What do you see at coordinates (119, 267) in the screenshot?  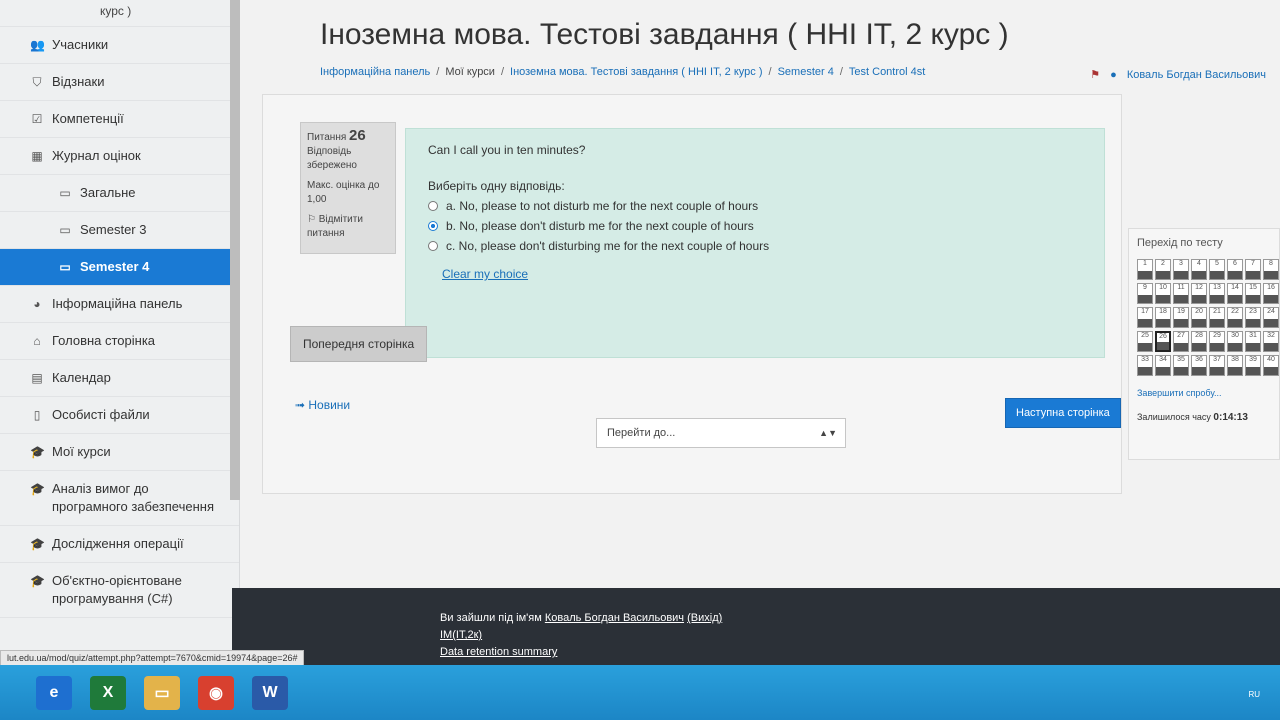 I see `sidebar-item: ▭ Semester 4` at bounding box center [119, 267].